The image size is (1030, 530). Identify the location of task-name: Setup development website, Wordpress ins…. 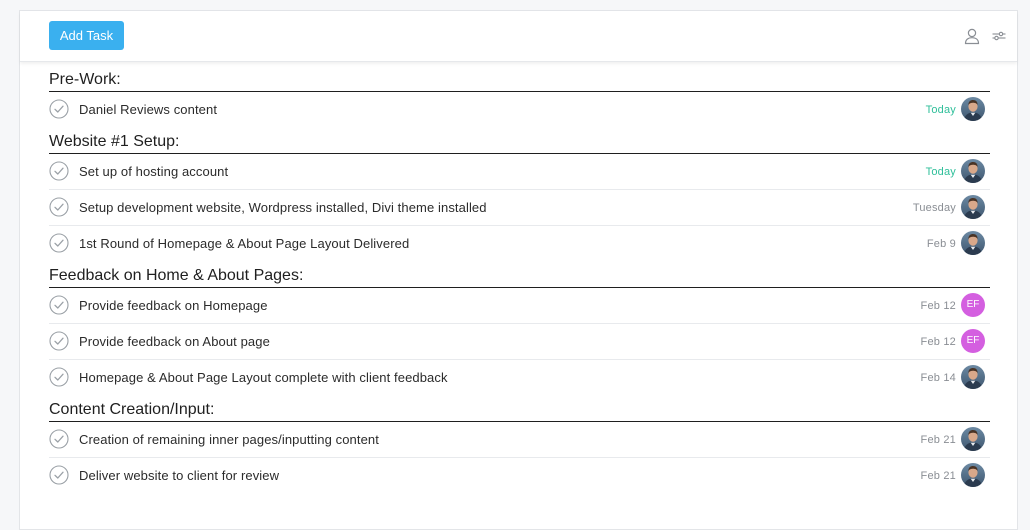
(283, 207).